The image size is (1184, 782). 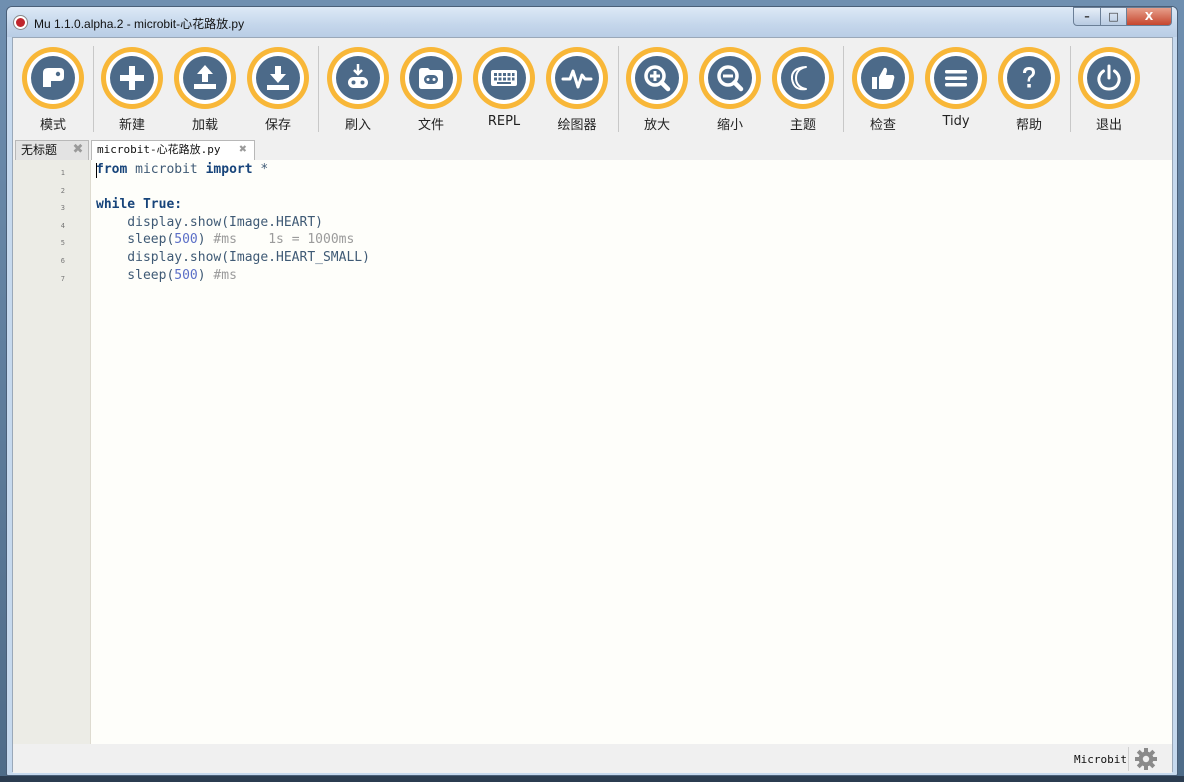 I want to click on plus-icon, so click(x=132, y=78).